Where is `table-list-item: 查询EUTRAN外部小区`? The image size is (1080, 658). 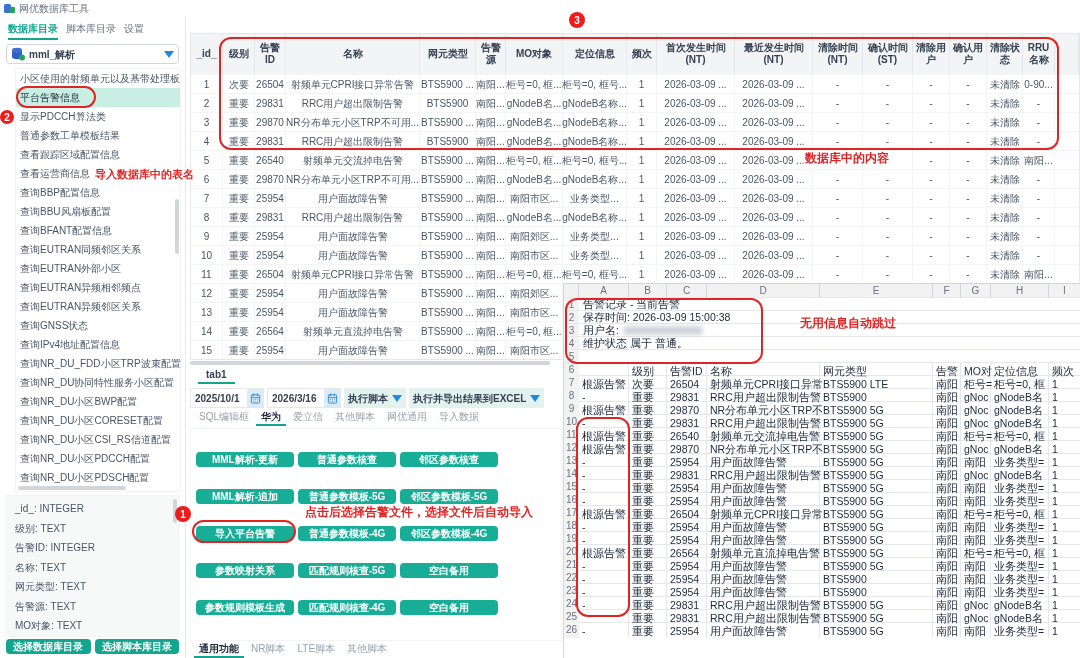 table-list-item: 查询EUTRAN外部小区 is located at coordinates (69, 268).